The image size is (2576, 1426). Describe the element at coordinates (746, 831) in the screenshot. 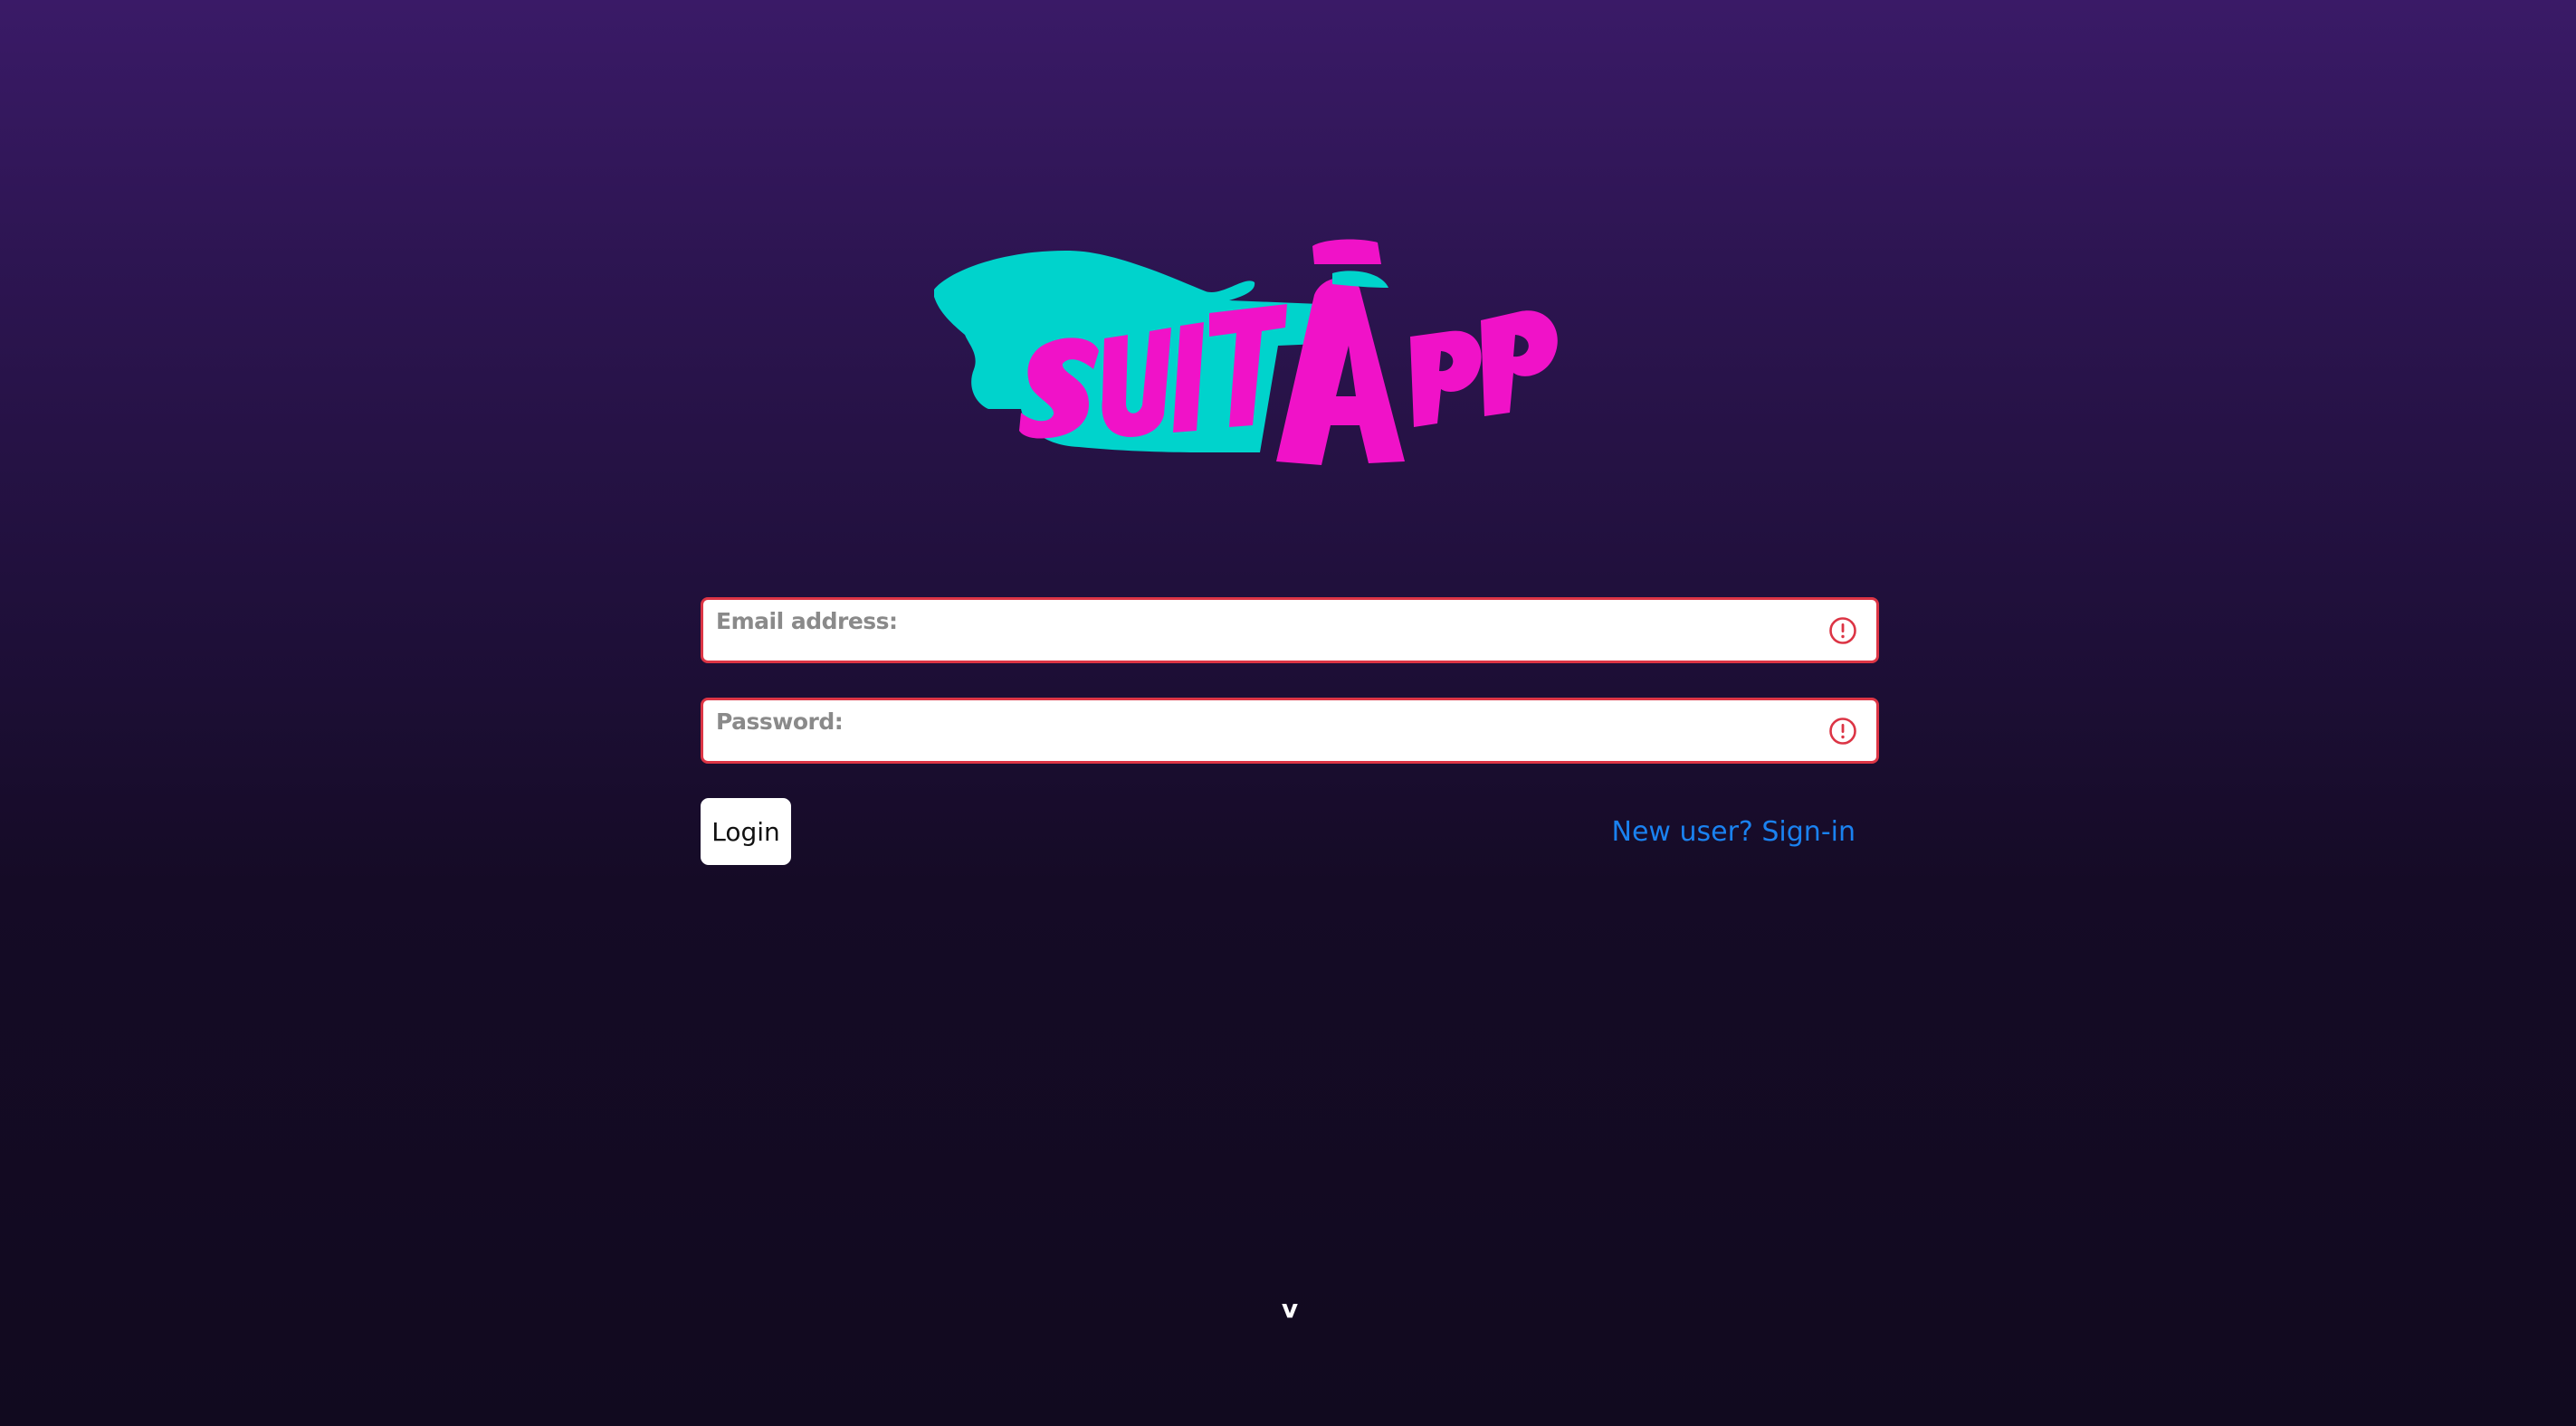

I see `login-button: Login` at that location.